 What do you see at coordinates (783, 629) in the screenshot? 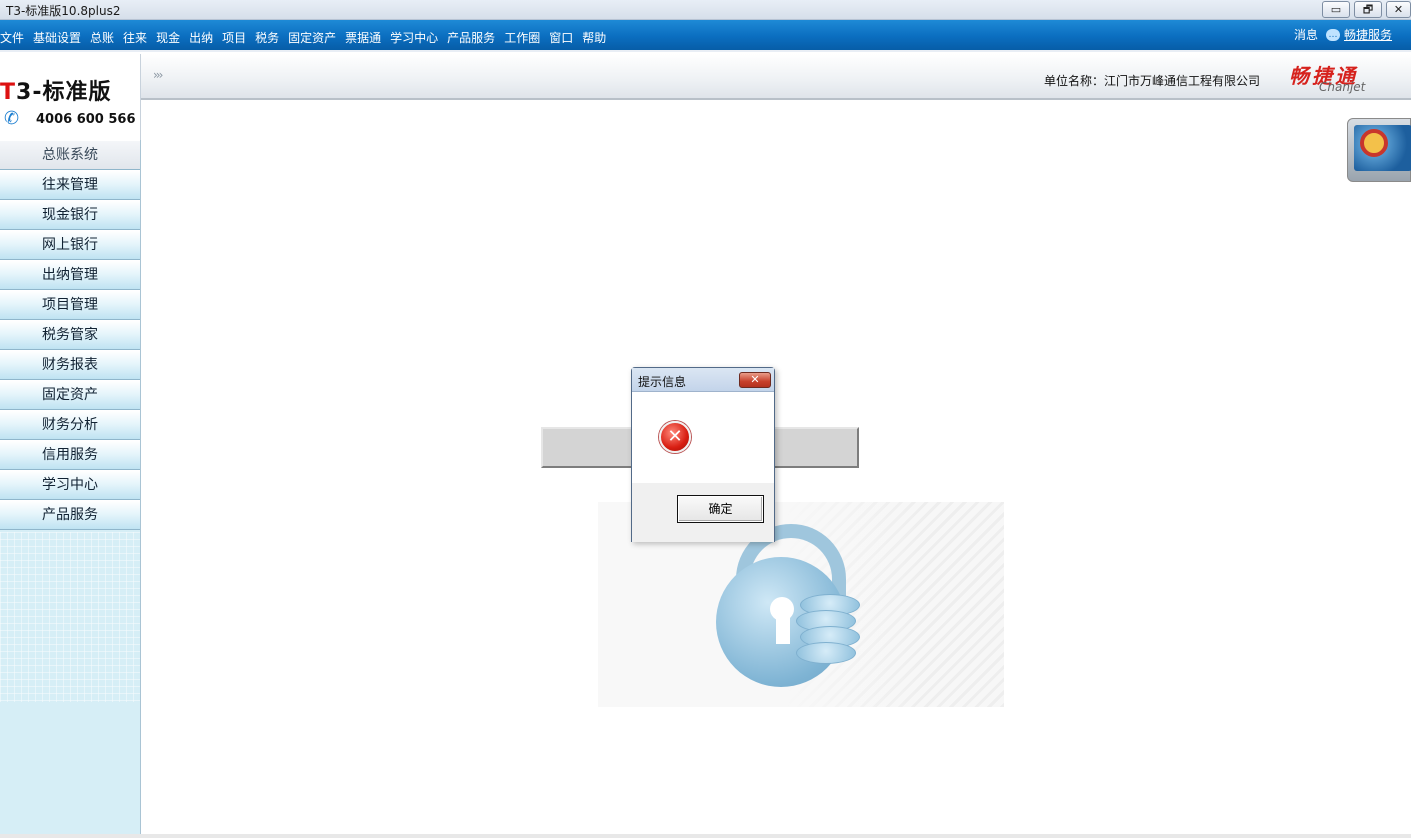
I see `lock-keyslot` at bounding box center [783, 629].